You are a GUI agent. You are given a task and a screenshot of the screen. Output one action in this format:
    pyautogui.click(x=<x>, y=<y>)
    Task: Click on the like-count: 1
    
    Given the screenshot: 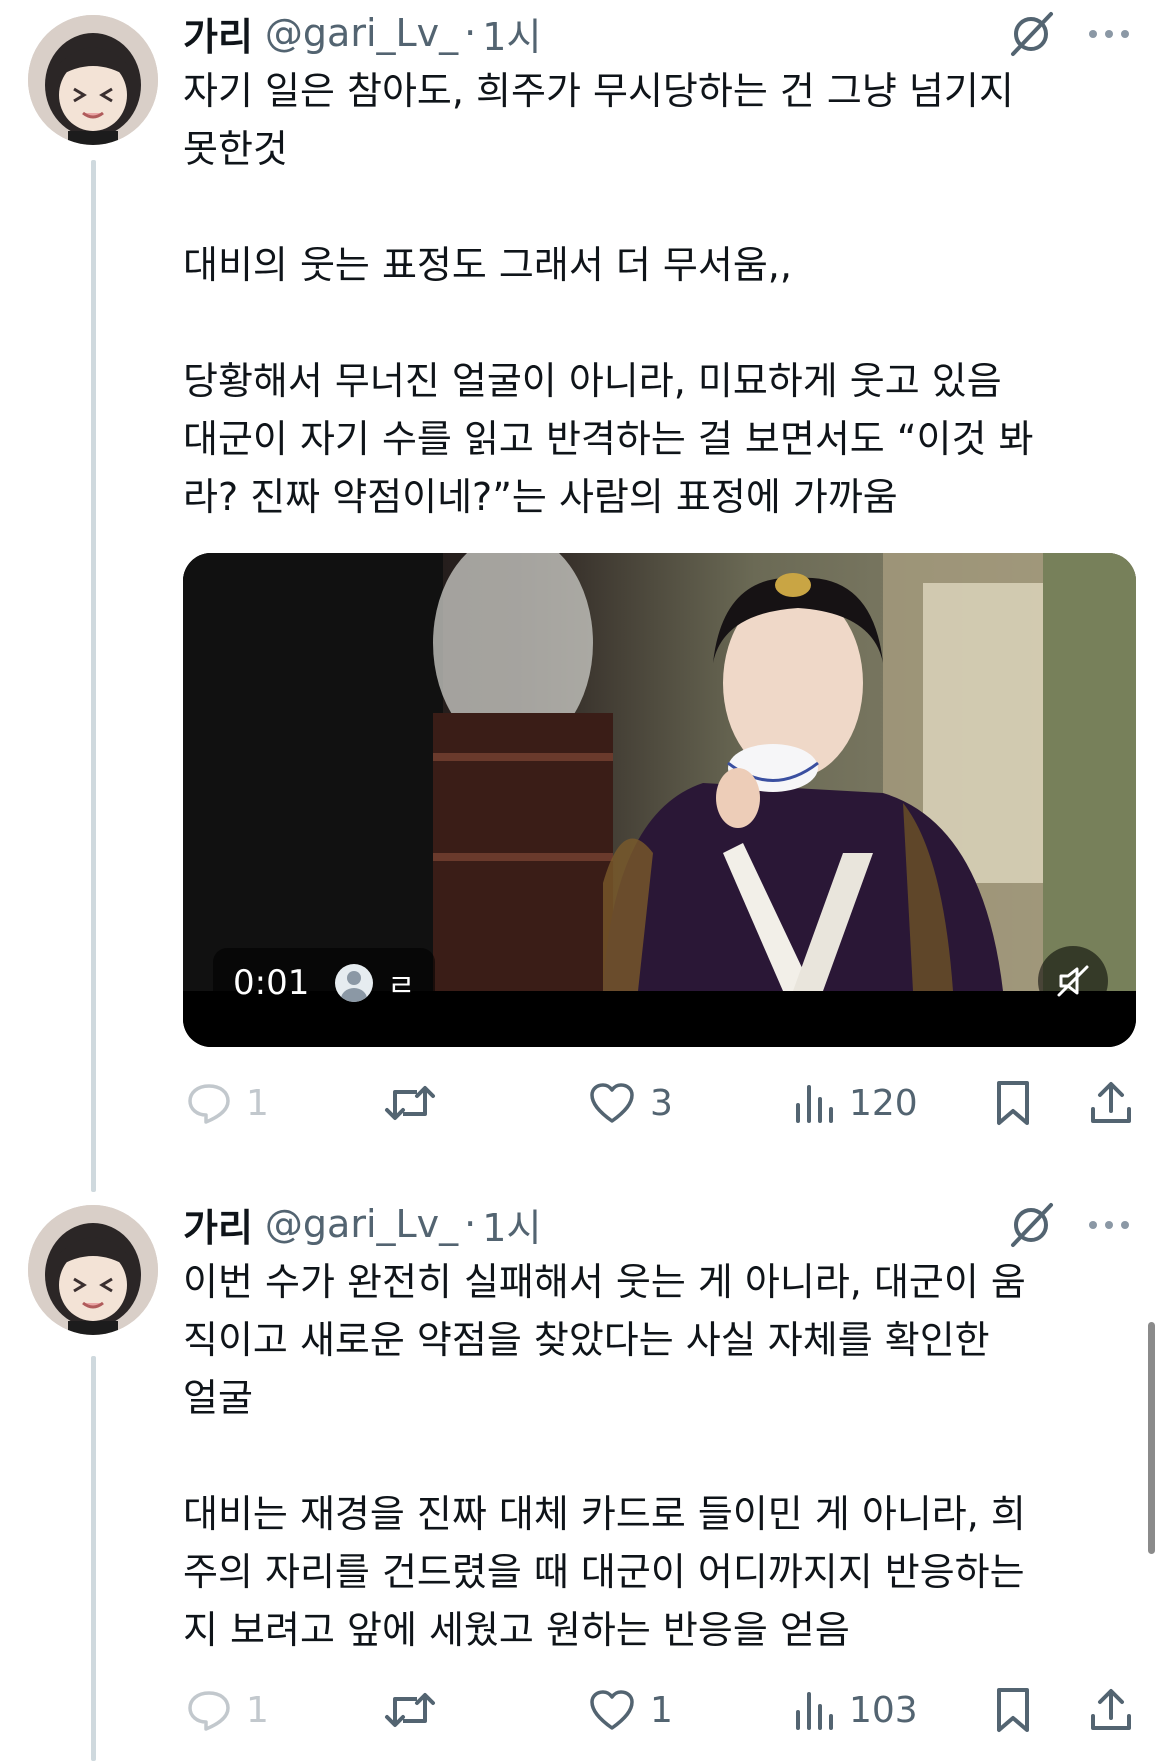 What is the action you would take?
    pyautogui.click(x=661, y=1710)
    